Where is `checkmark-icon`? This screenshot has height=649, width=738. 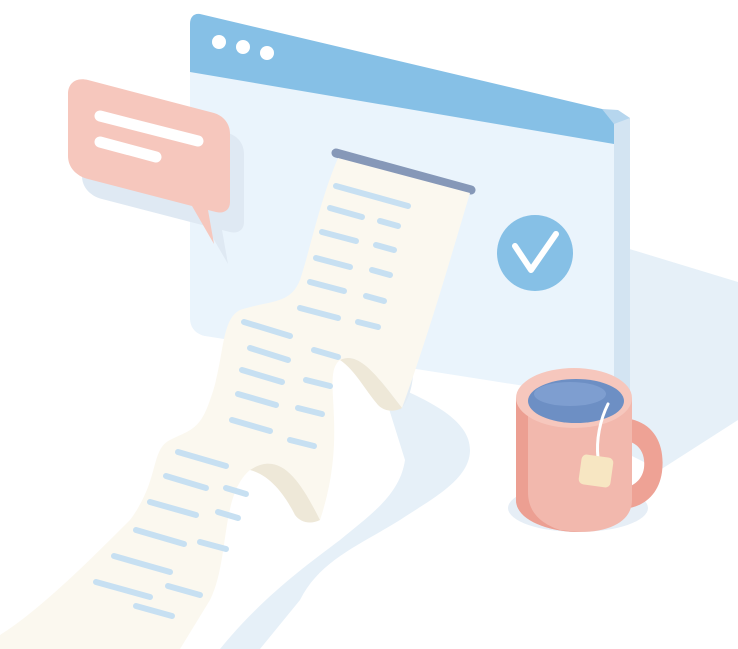
checkmark-icon is located at coordinates (535, 253).